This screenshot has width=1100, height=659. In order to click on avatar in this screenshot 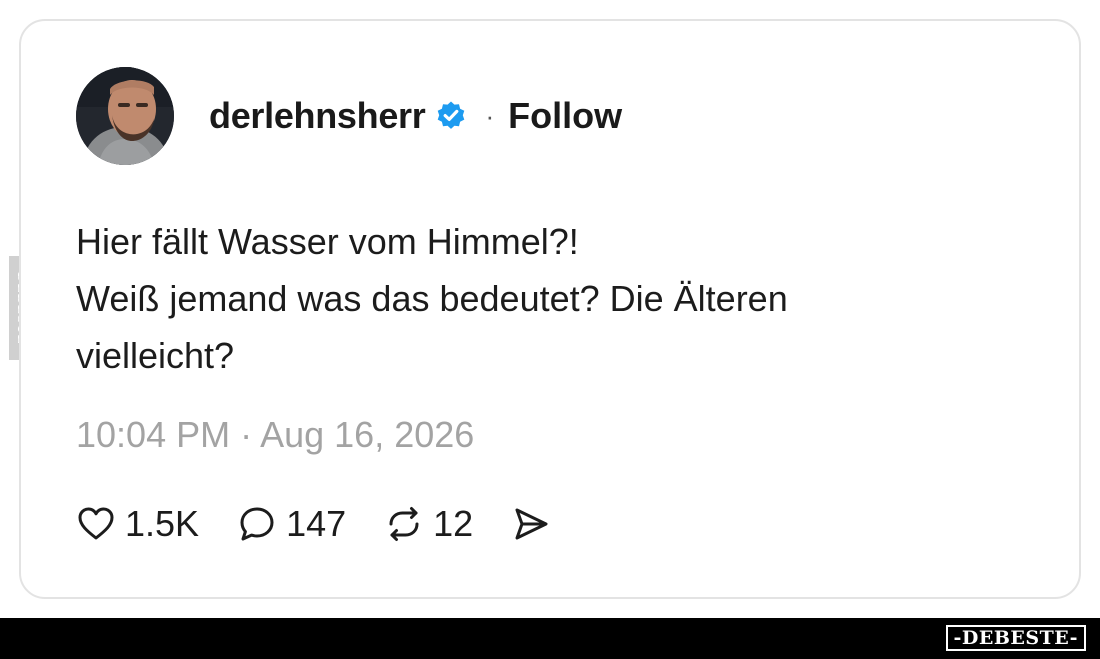, I will do `click(125, 116)`.